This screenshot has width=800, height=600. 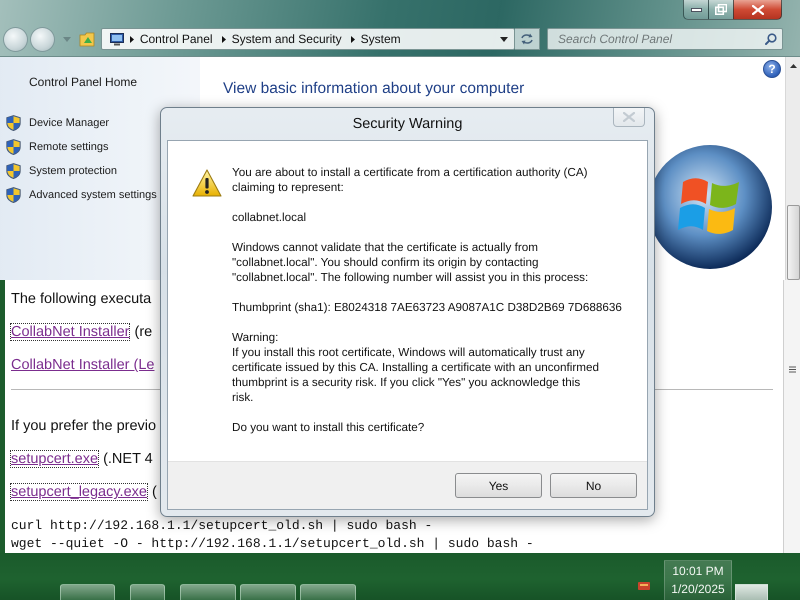 I want to click on back-button, so click(x=15, y=39).